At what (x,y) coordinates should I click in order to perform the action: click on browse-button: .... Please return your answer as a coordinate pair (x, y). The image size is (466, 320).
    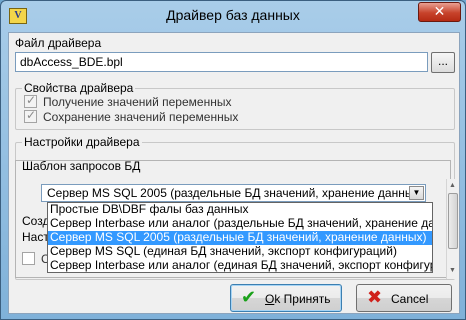
    Looking at the image, I should click on (443, 62).